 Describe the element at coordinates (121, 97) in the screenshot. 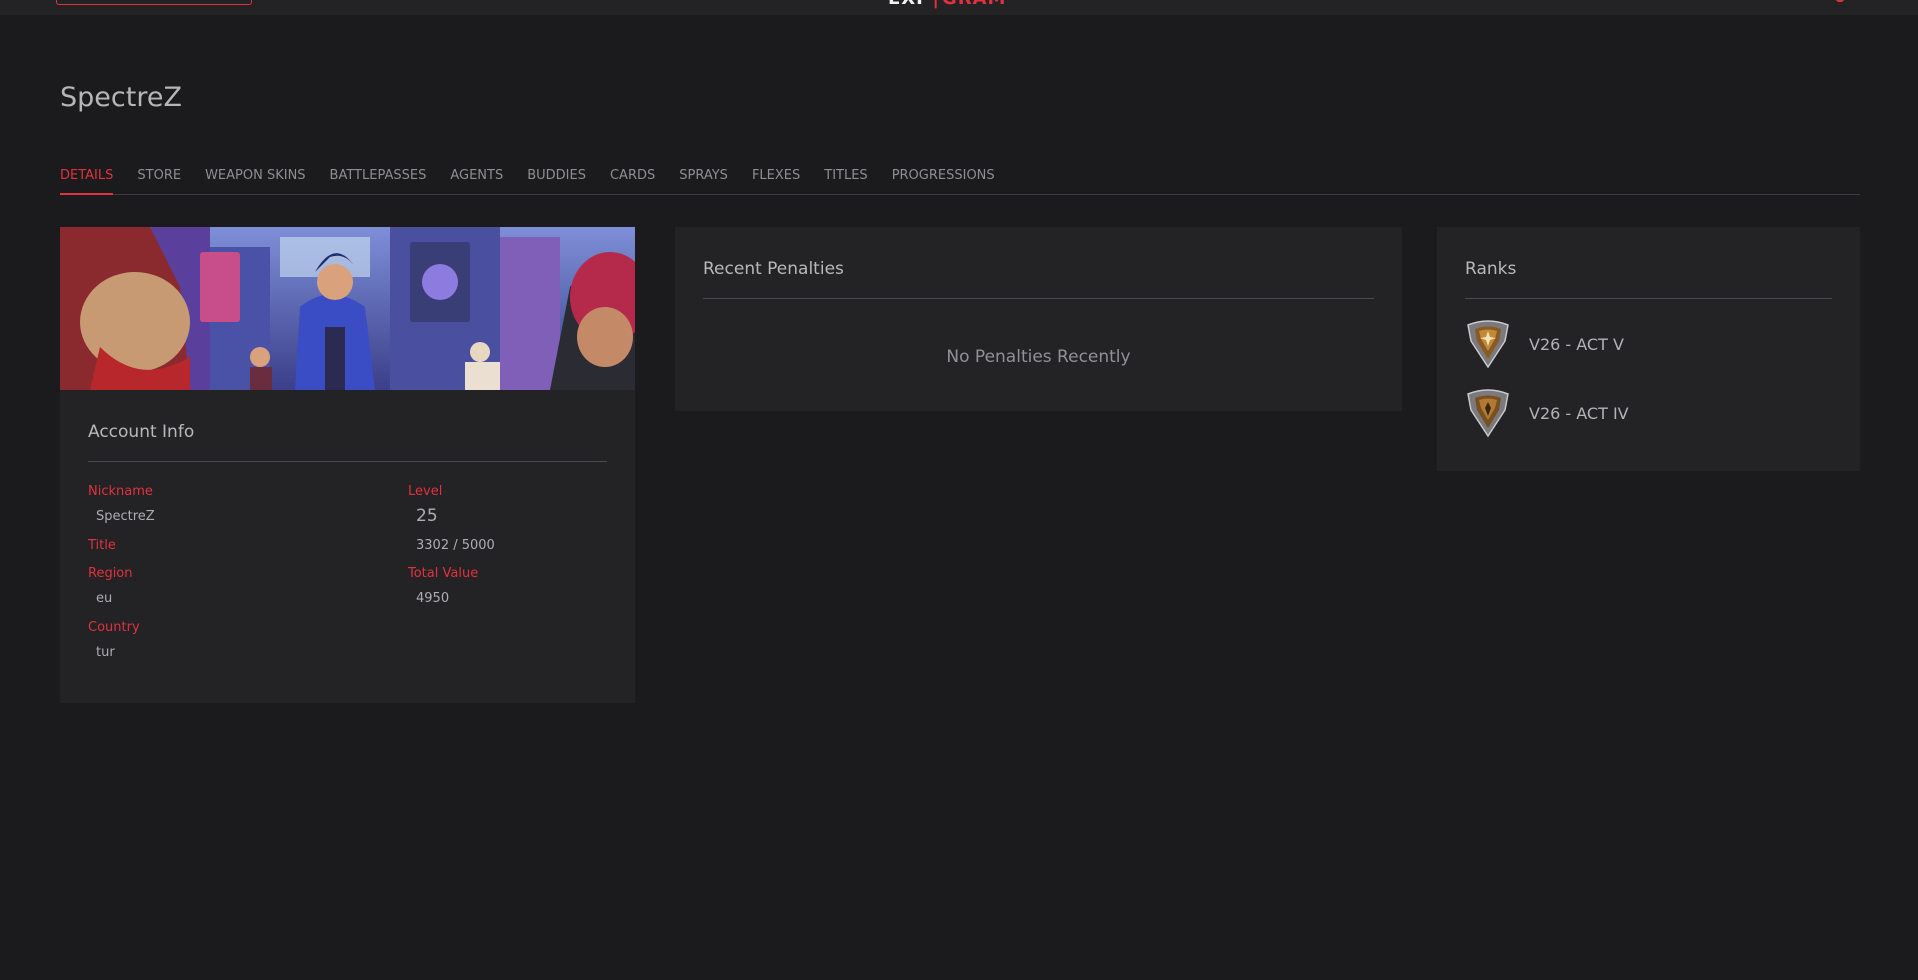

I see `page-title: SpectreZ` at that location.